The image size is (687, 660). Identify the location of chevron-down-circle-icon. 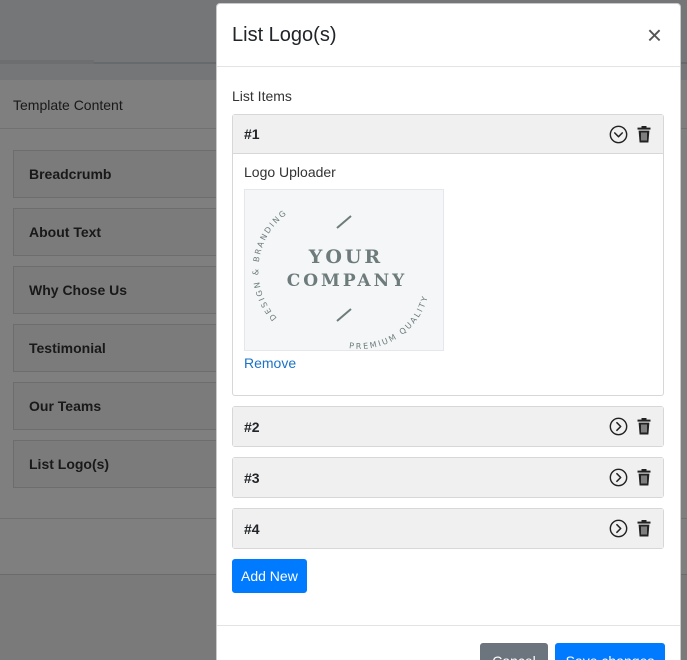
(618, 134).